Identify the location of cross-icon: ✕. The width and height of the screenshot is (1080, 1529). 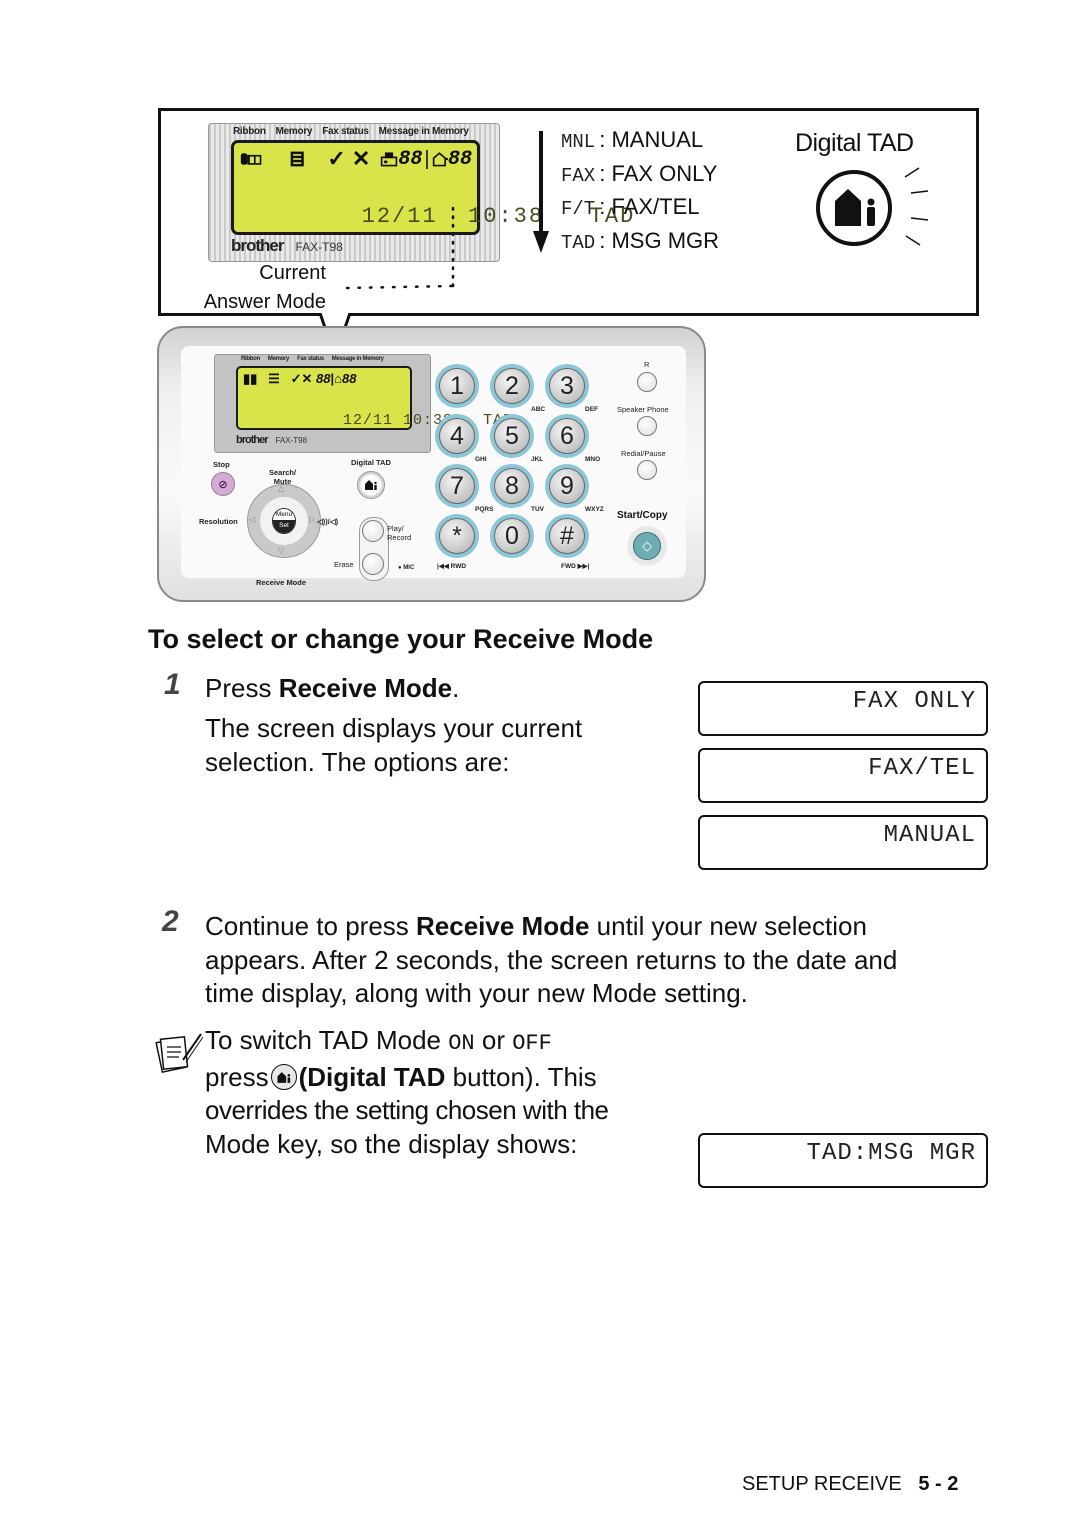
(361, 158).